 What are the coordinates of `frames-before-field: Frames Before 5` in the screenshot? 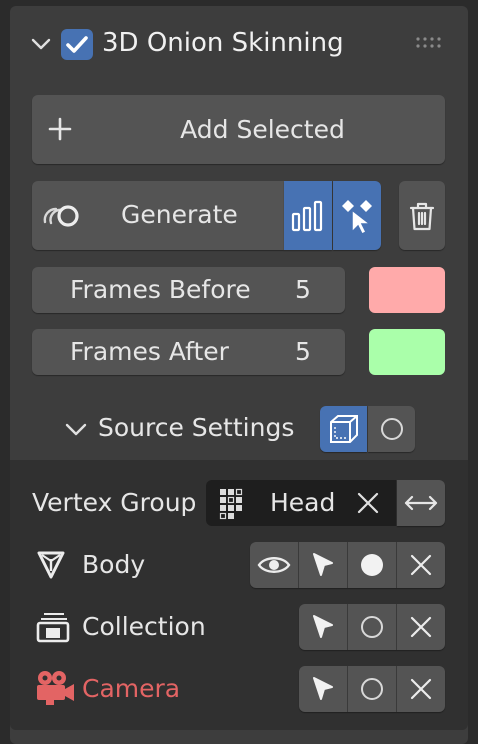 It's located at (188, 290).